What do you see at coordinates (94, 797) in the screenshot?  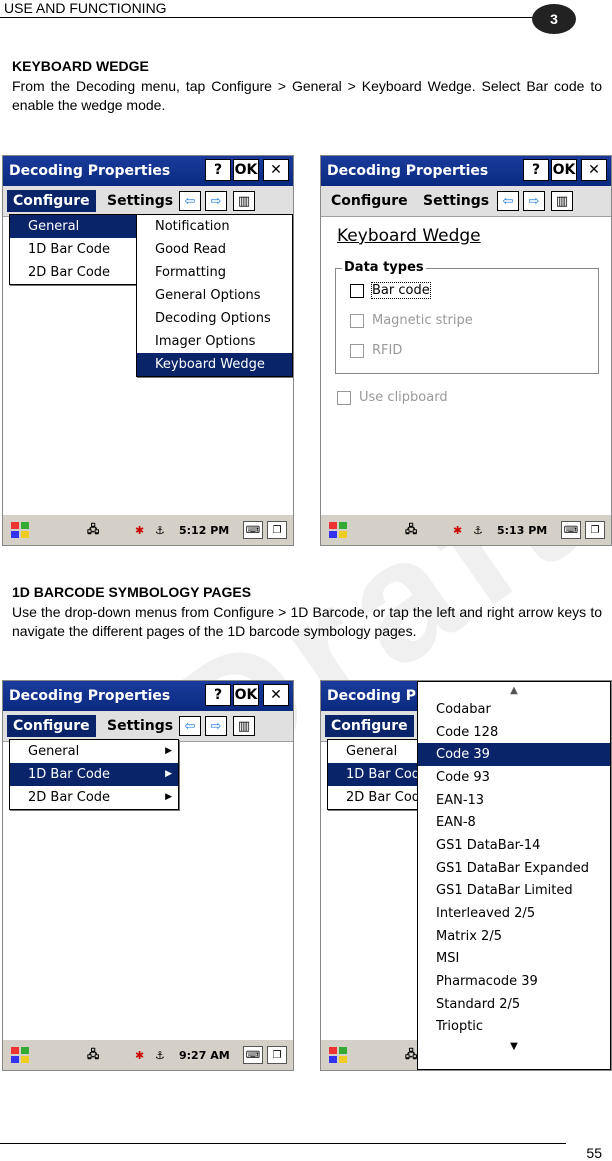 I see `menu-item-2d-bar-code: 2D Bar Code ▶` at bounding box center [94, 797].